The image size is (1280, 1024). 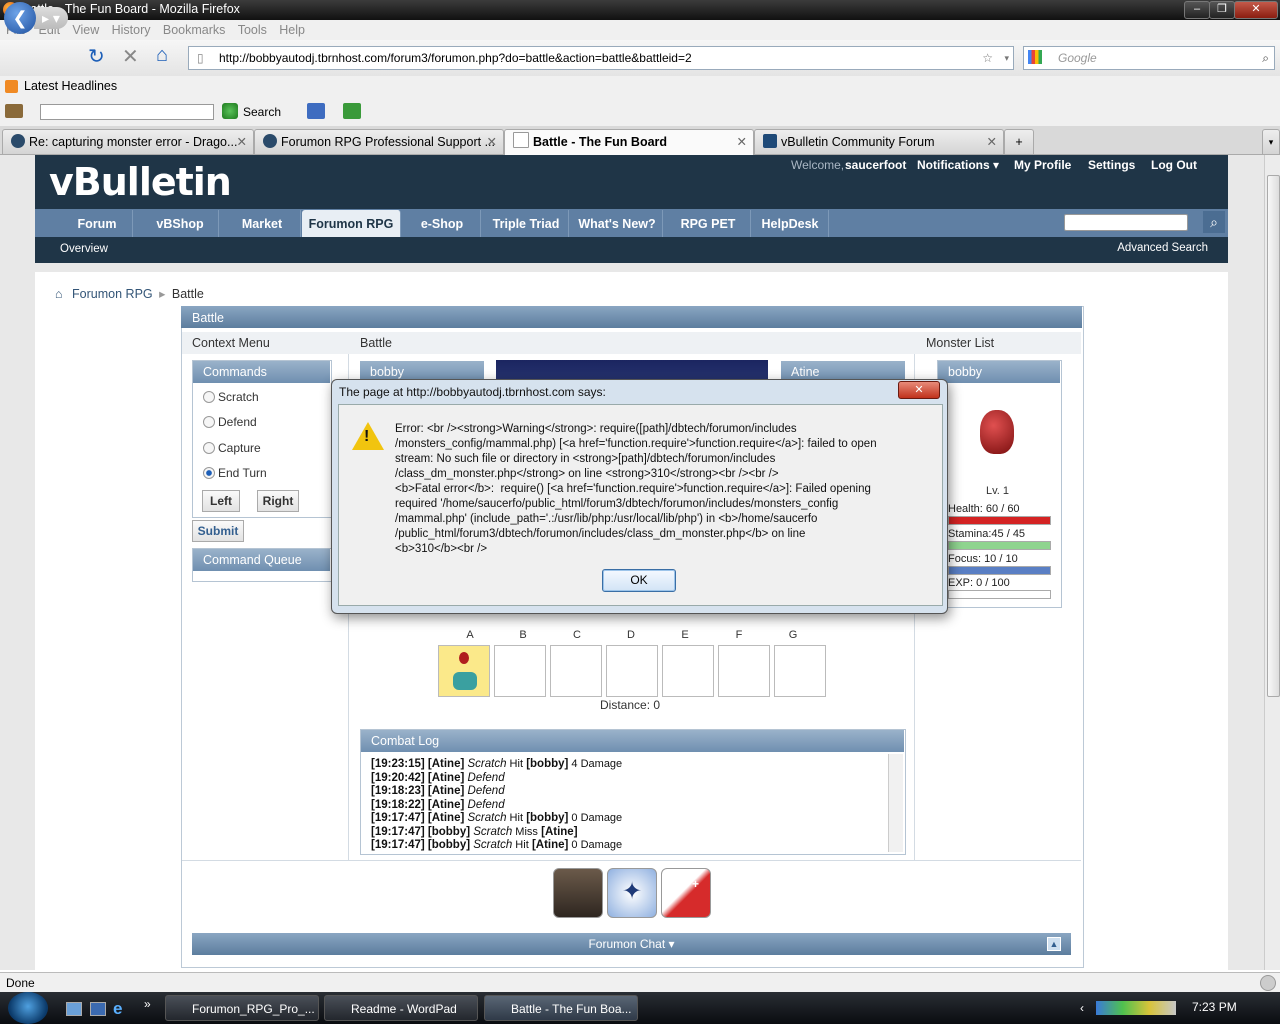 What do you see at coordinates (875, 165) in the screenshot?
I see `username-link: saucerfoot` at bounding box center [875, 165].